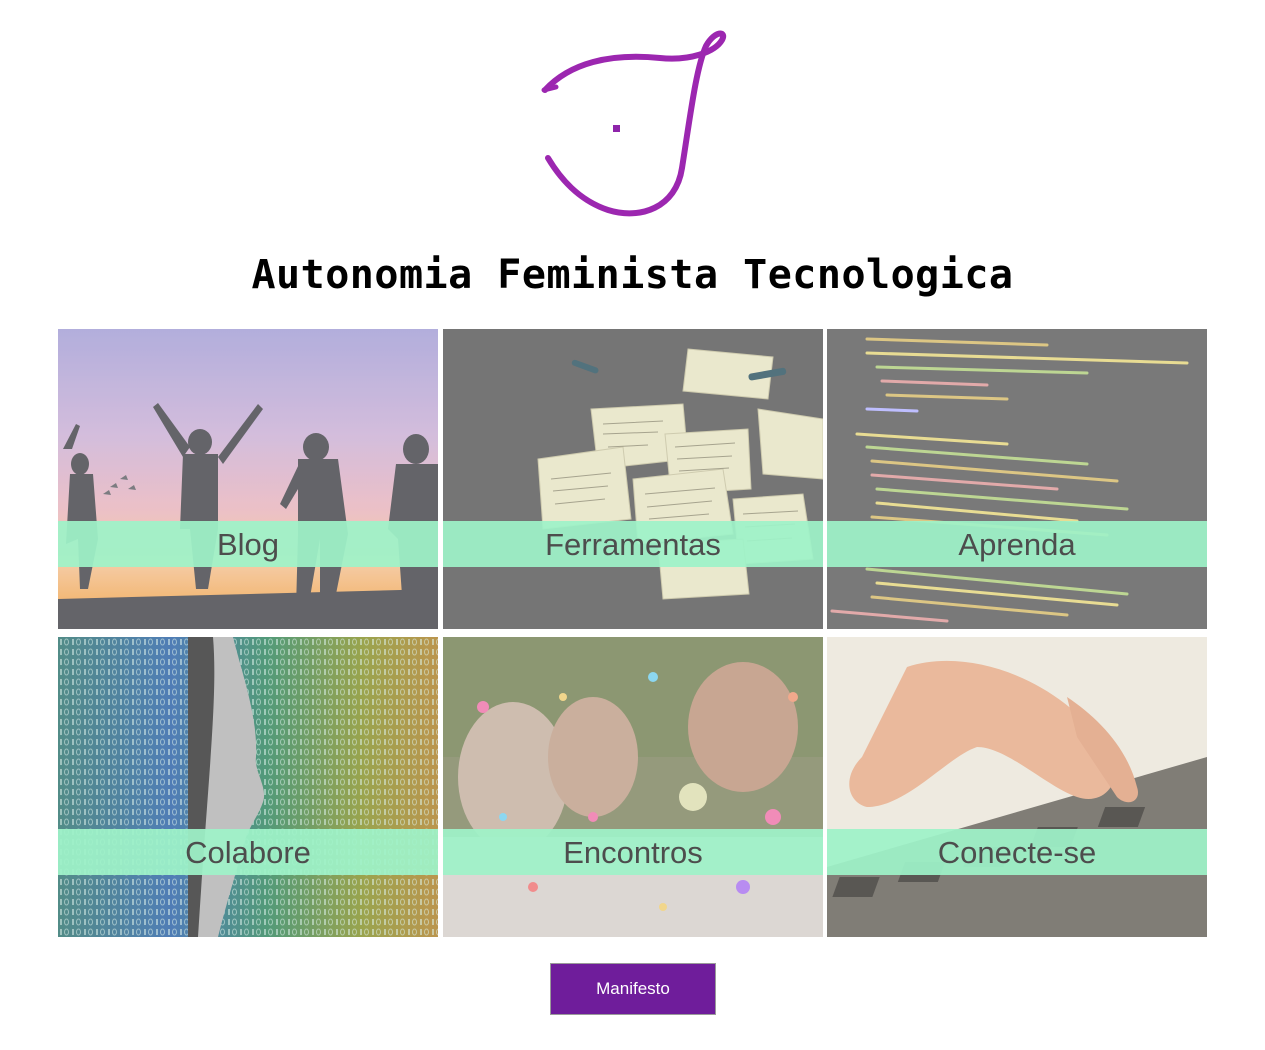 Image resolution: width=1265 pixels, height=1050 pixels. I want to click on silhouettes-sunset-image, so click(248, 479).